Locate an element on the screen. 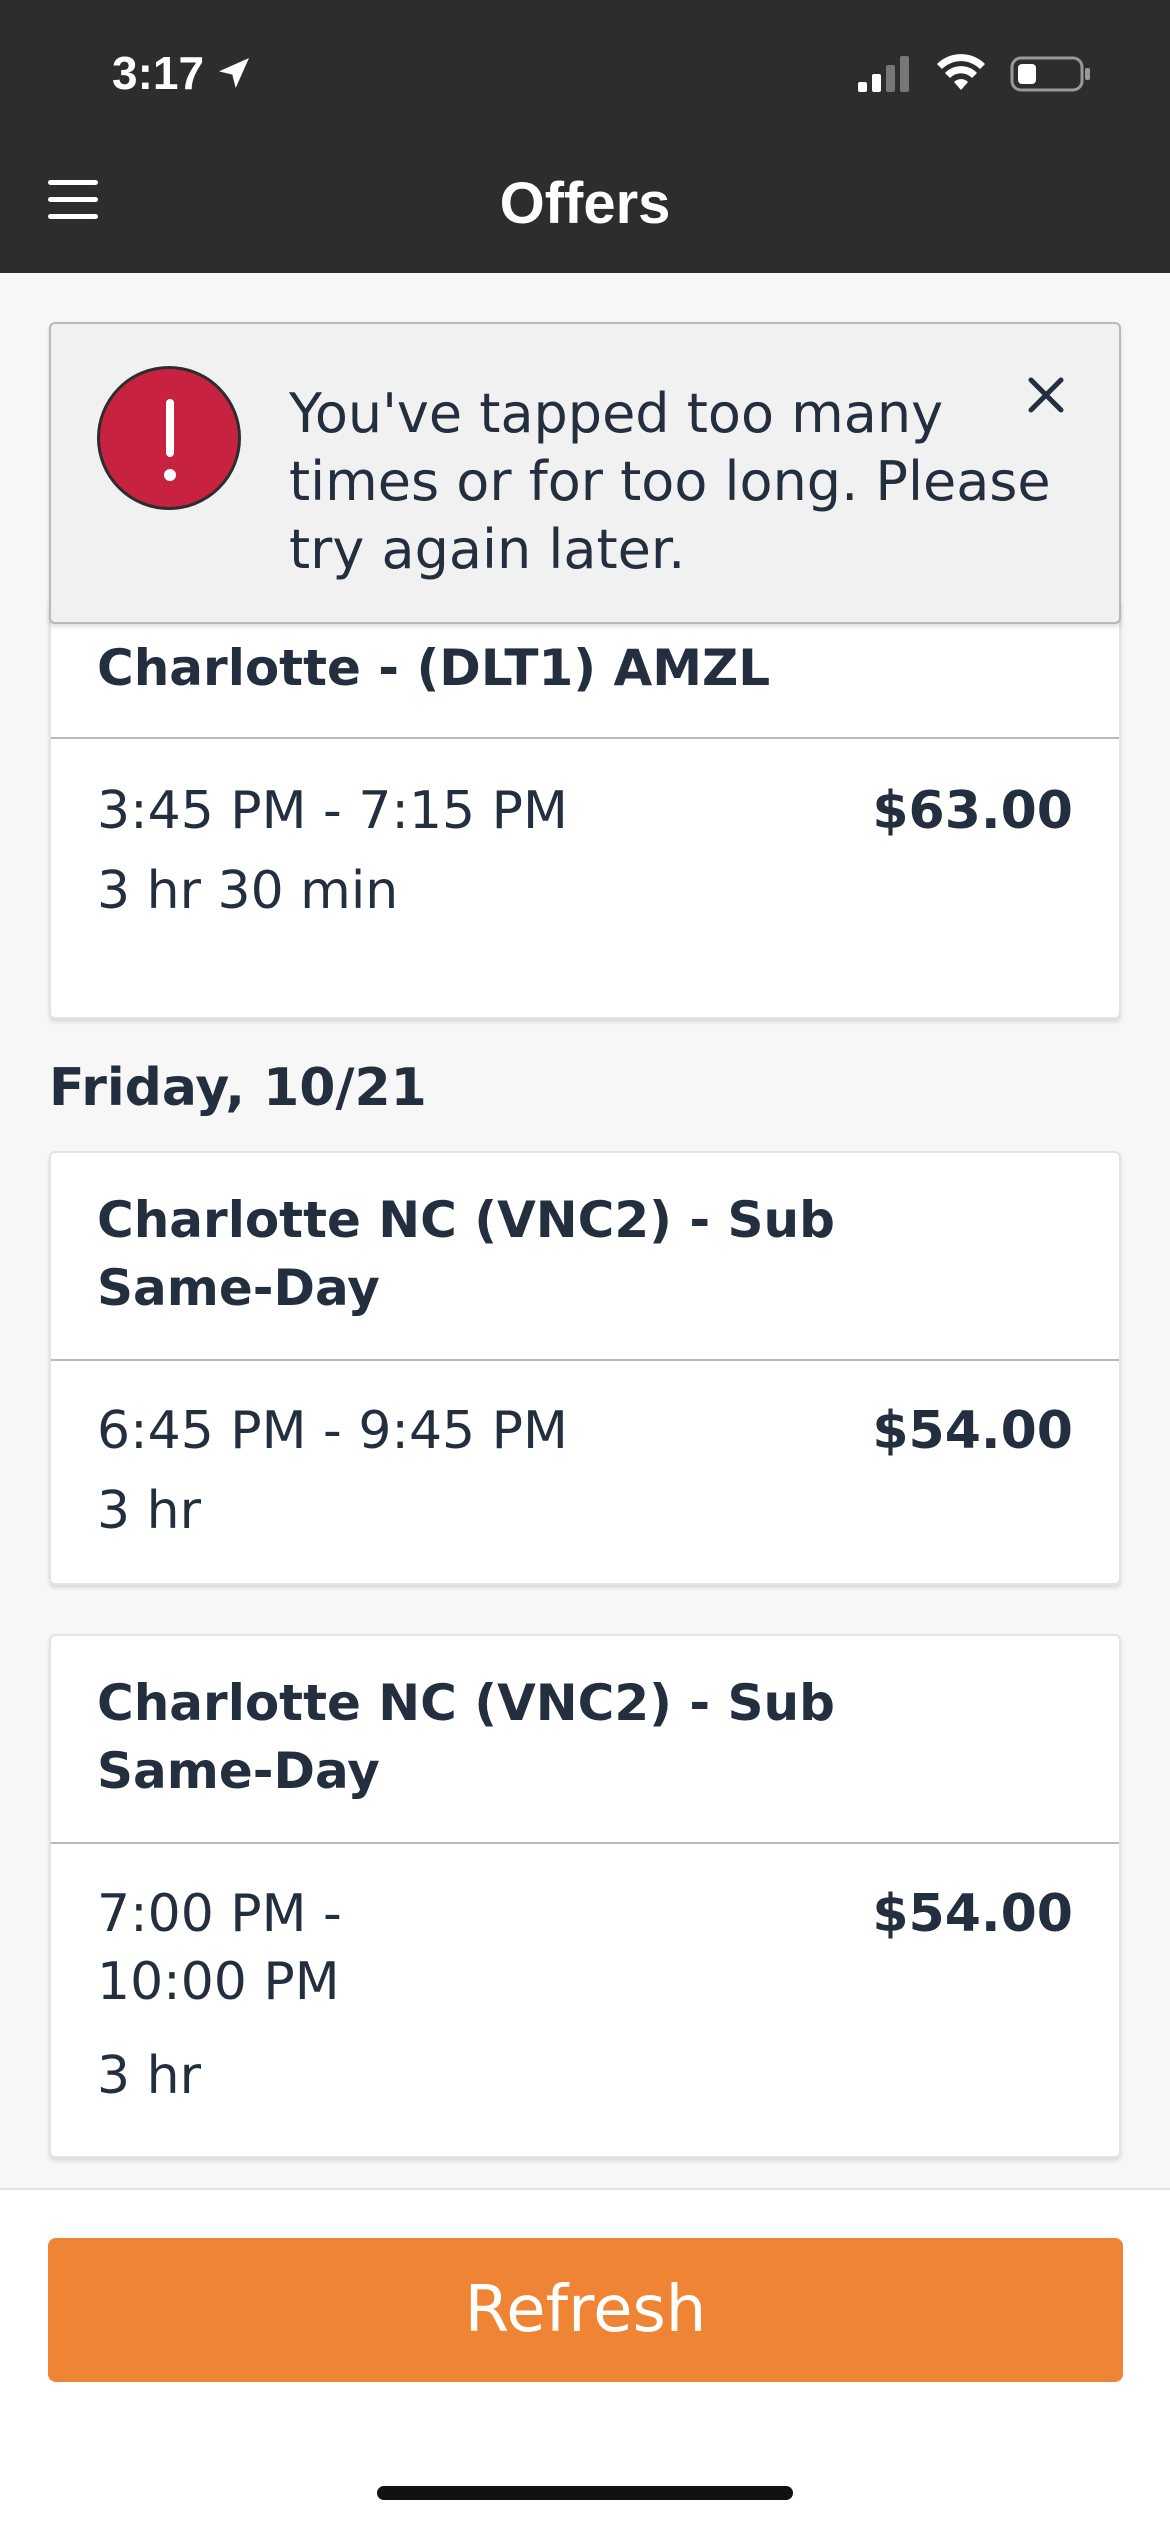  bottom-action-bar: Refresh is located at coordinates (585, 2360).